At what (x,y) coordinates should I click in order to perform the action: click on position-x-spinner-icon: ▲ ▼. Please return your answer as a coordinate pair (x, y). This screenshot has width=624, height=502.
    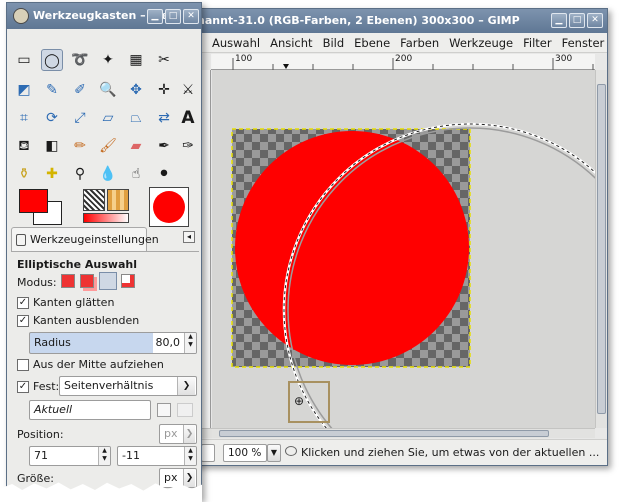
    Looking at the image, I should click on (104, 456).